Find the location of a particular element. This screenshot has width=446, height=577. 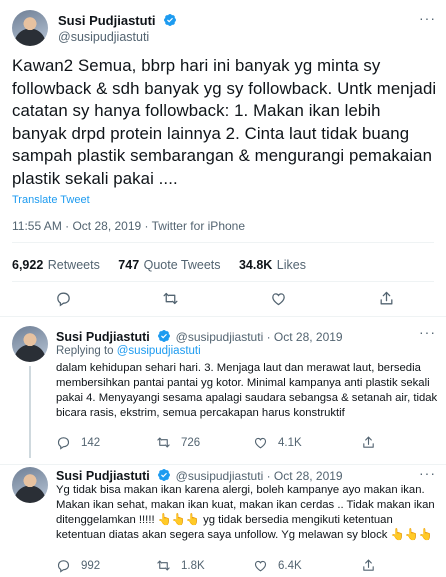

reply-button: 992 is located at coordinates (78, 565).